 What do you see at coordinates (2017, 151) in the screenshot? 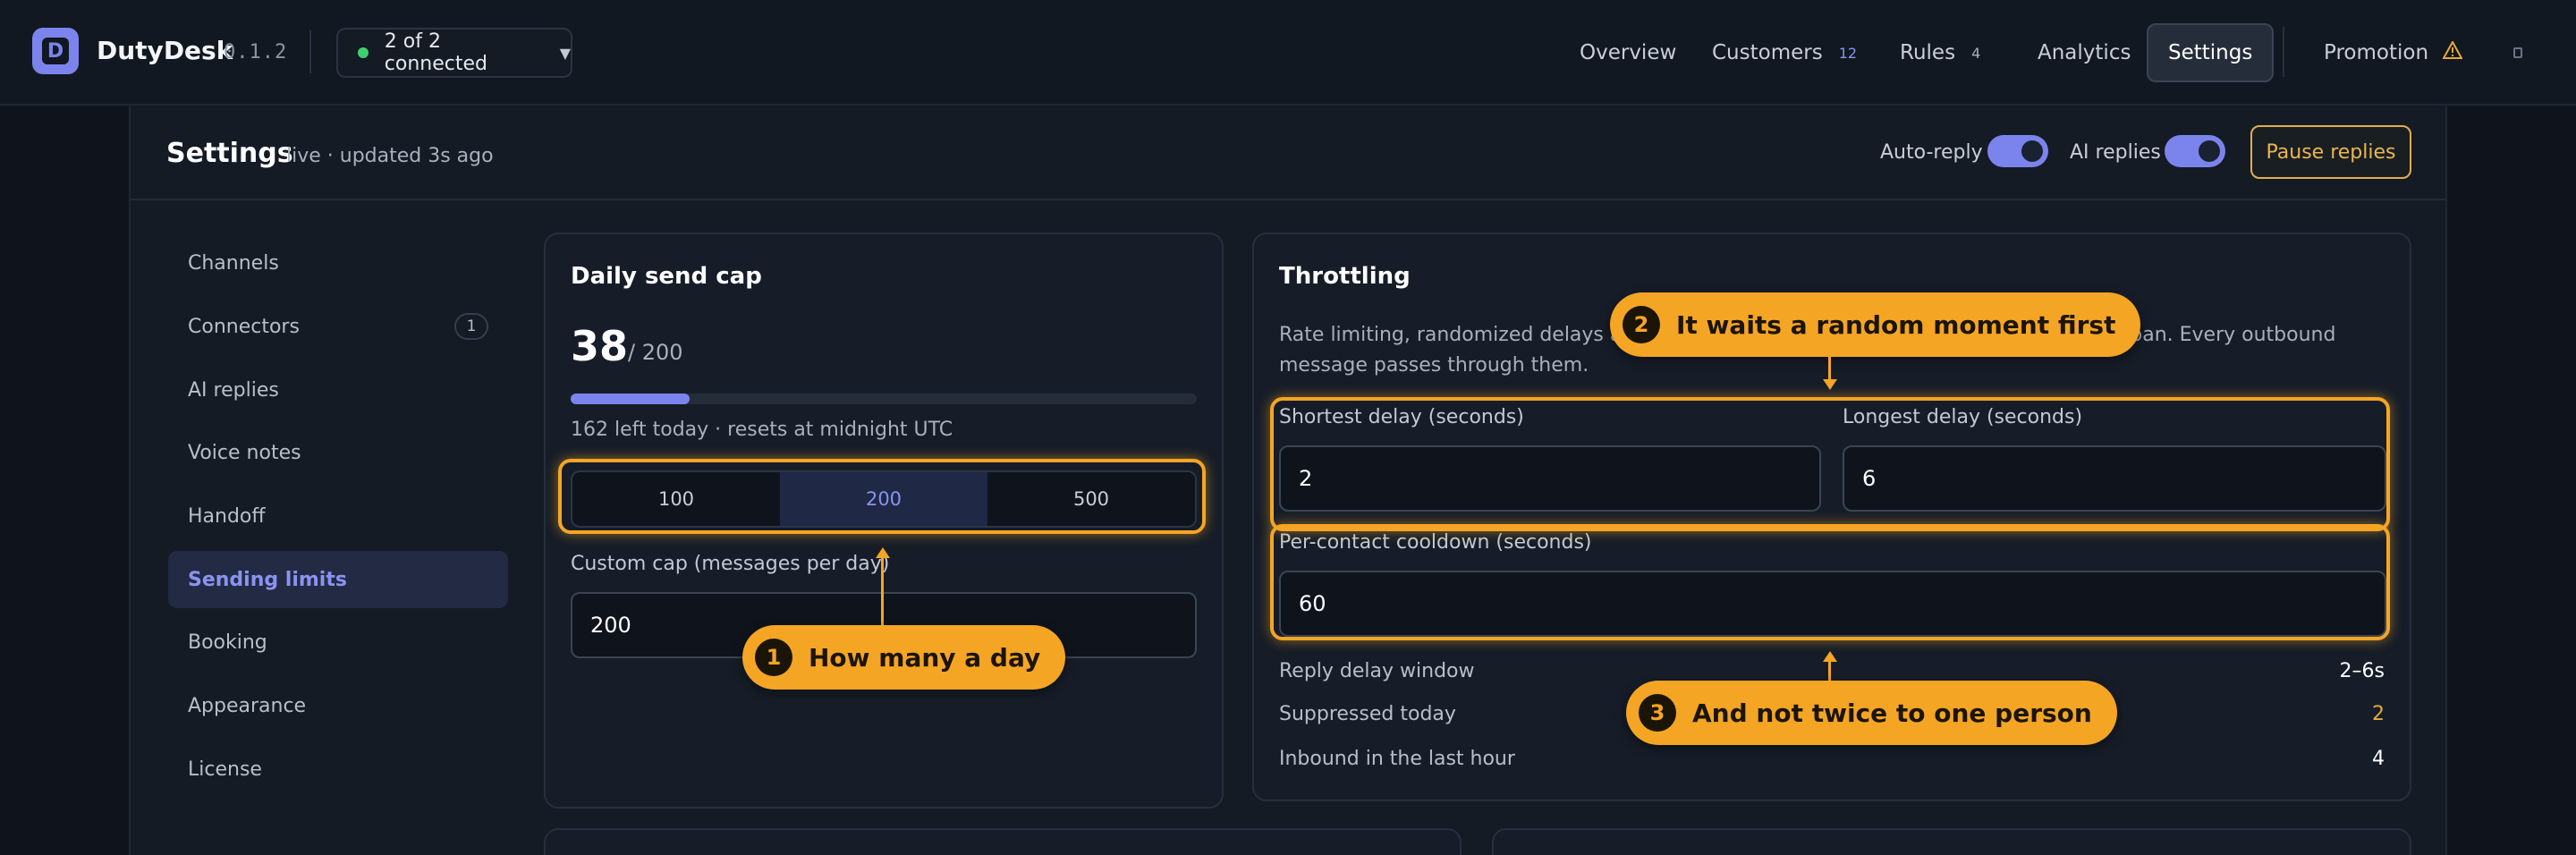
I see `auto-reply-toggle` at bounding box center [2017, 151].